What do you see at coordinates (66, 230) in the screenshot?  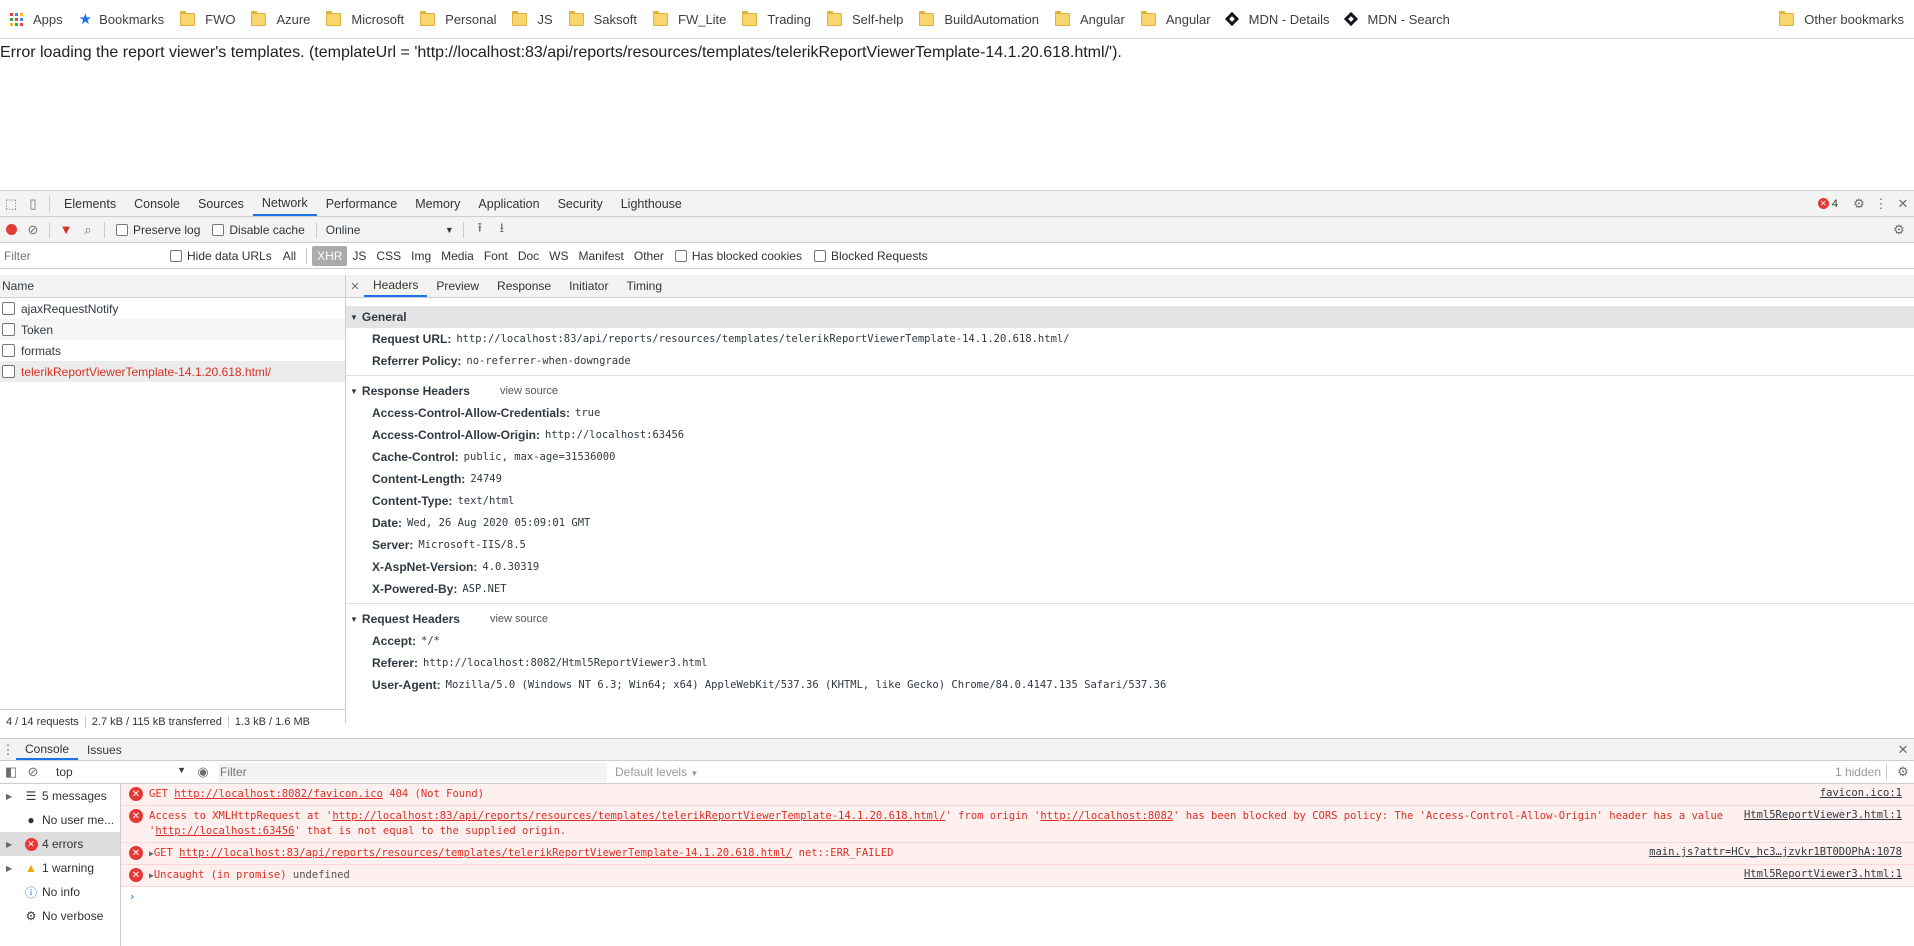 I see `filter-icon: ▼` at bounding box center [66, 230].